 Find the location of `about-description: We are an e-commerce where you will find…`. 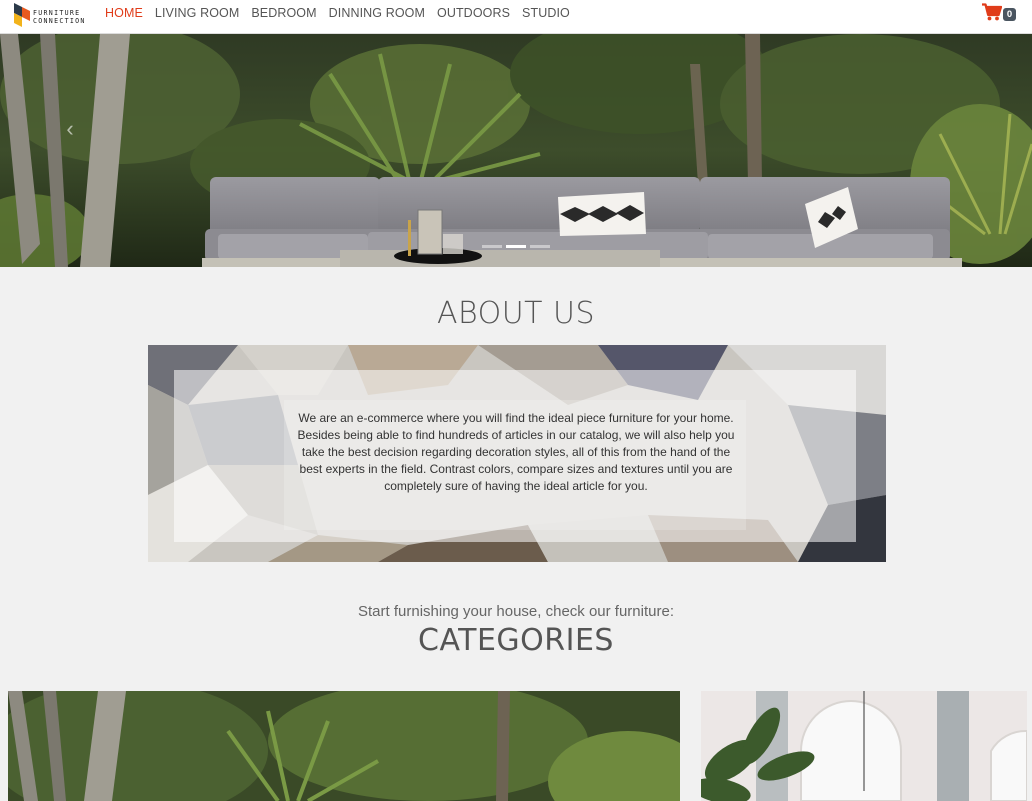

about-description: We are an e-commerce where you will find… is located at coordinates (516, 452).